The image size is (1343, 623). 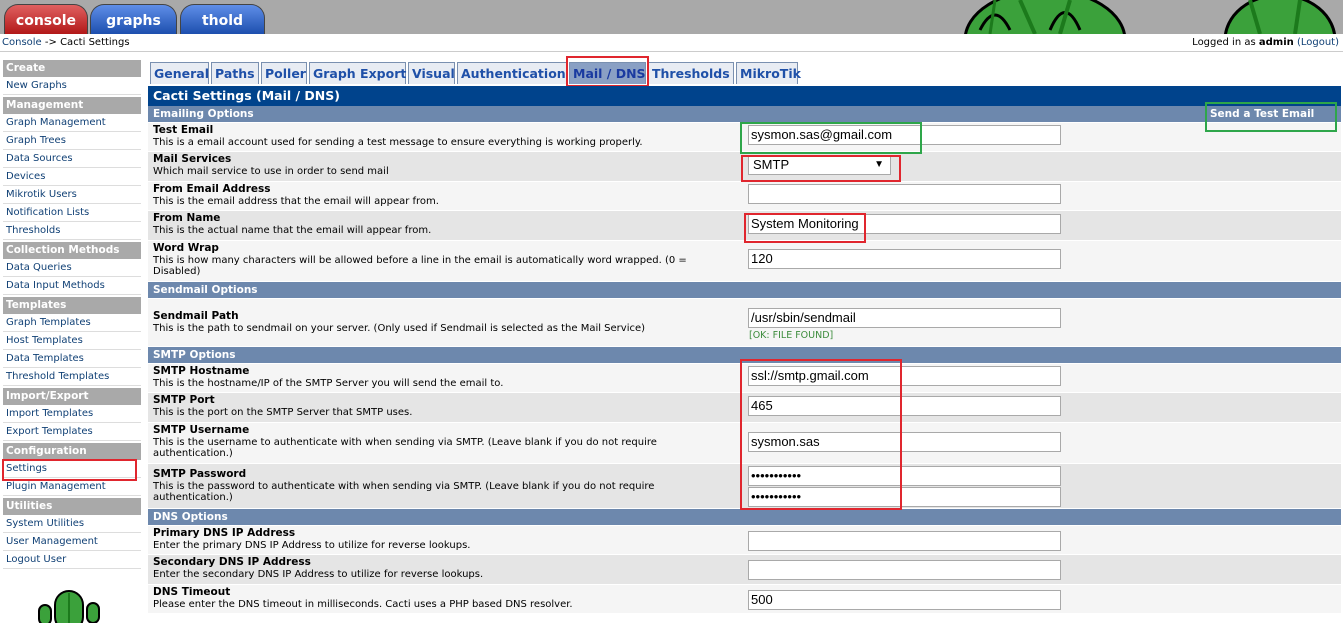 I want to click on login-username: admin, so click(x=1276, y=42).